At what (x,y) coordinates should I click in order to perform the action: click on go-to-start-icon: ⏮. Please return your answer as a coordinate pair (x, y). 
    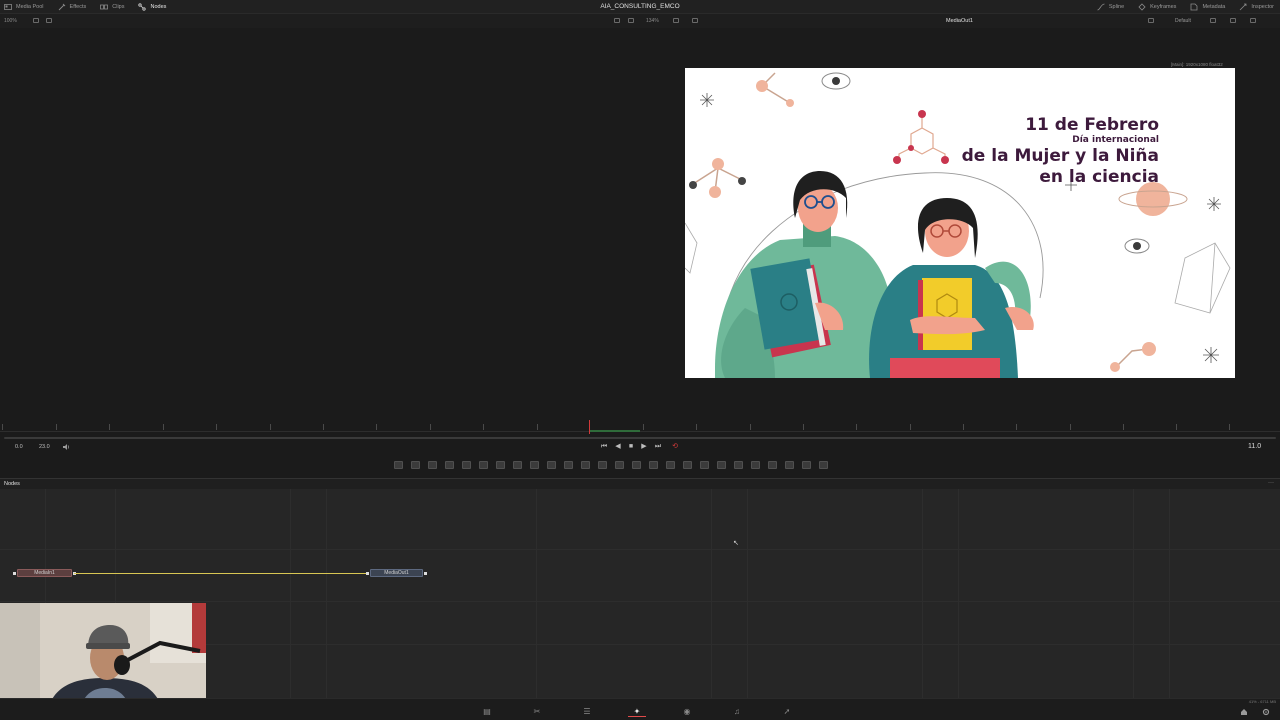
    Looking at the image, I should click on (604, 447).